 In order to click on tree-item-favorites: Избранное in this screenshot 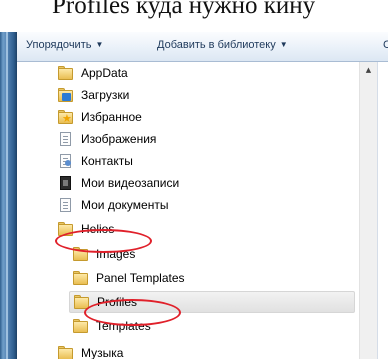, I will do `click(100, 117)`.